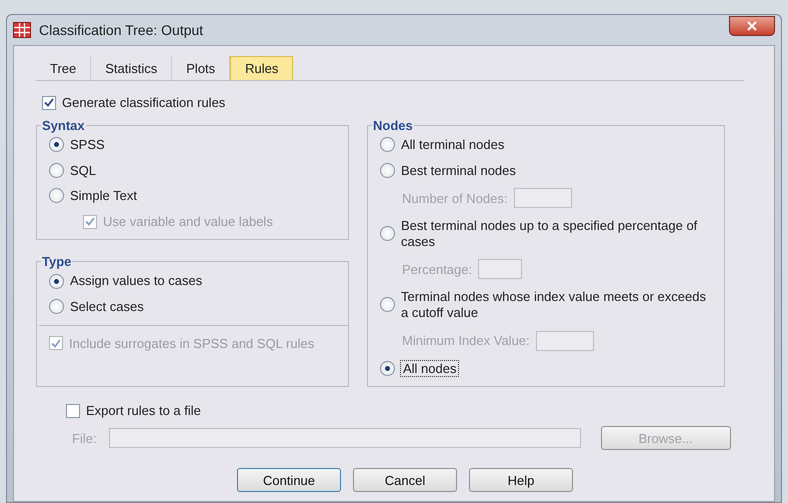 The width and height of the screenshot is (788, 503). What do you see at coordinates (437, 269) in the screenshot?
I see `field-label: Percentage:` at bounding box center [437, 269].